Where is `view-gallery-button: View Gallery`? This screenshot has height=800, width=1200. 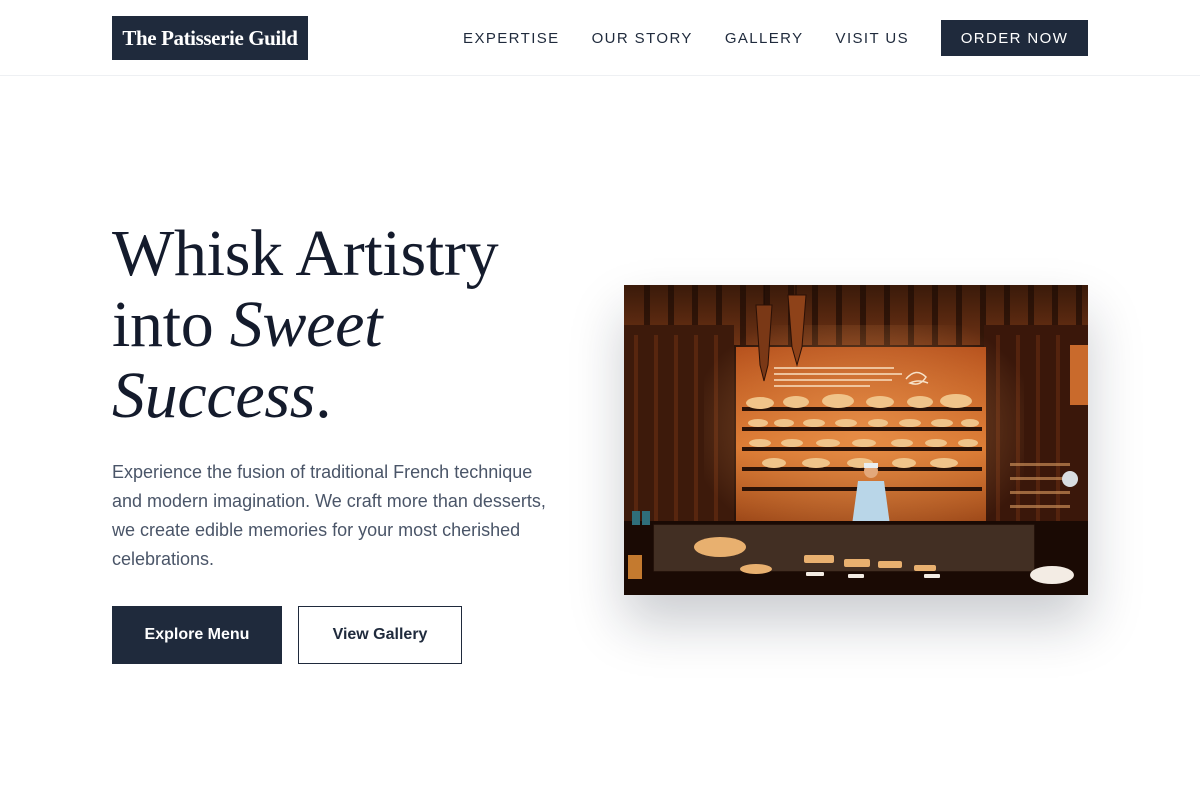 view-gallery-button: View Gallery is located at coordinates (380, 635).